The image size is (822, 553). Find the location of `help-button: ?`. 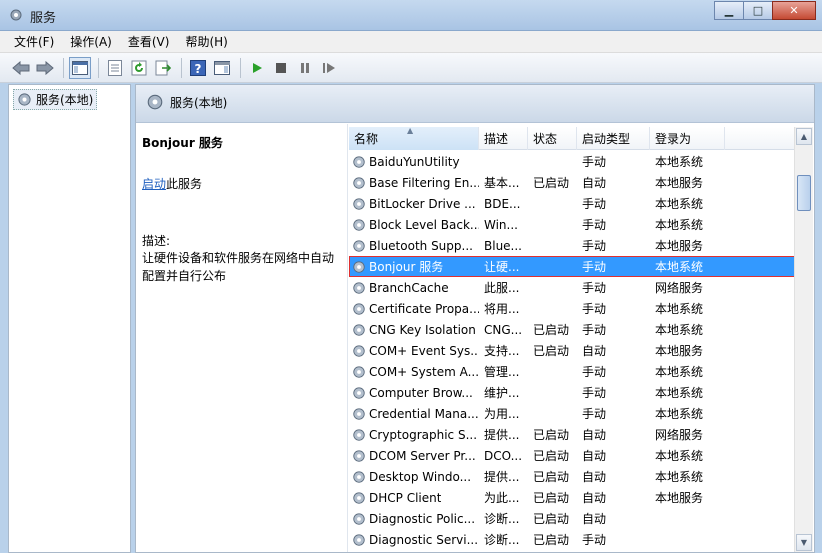

help-button: ? is located at coordinates (198, 68).